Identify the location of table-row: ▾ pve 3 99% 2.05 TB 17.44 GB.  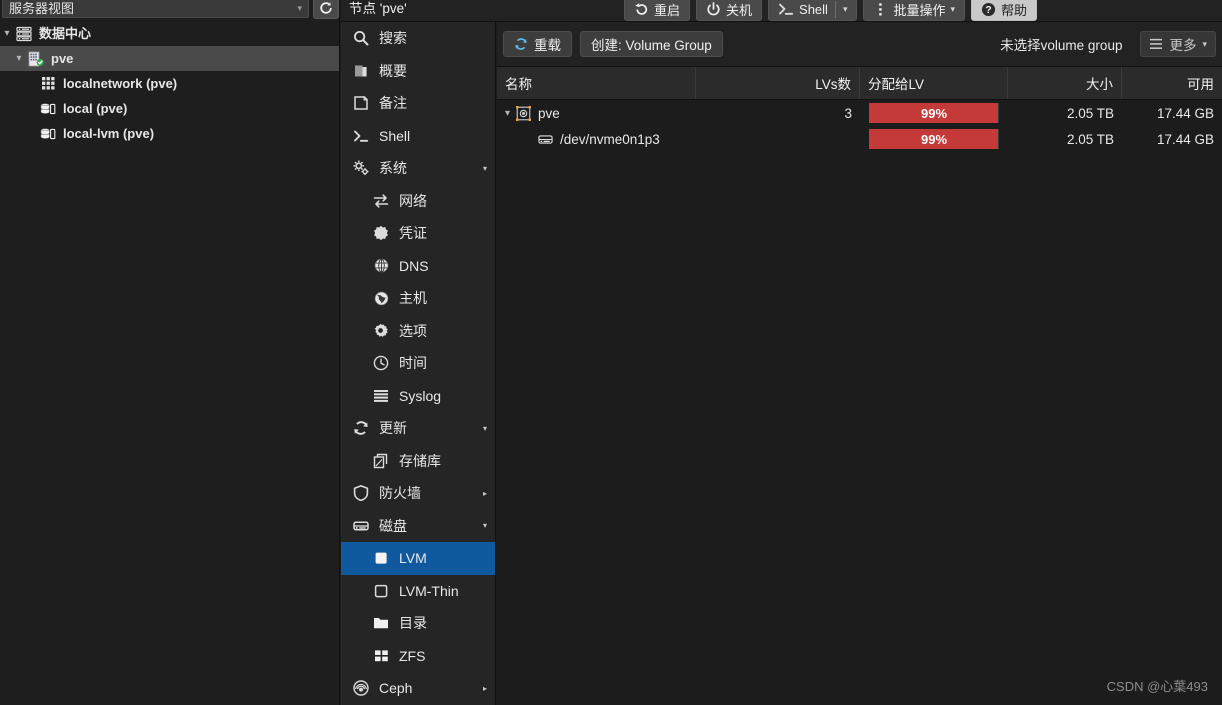
(859, 113).